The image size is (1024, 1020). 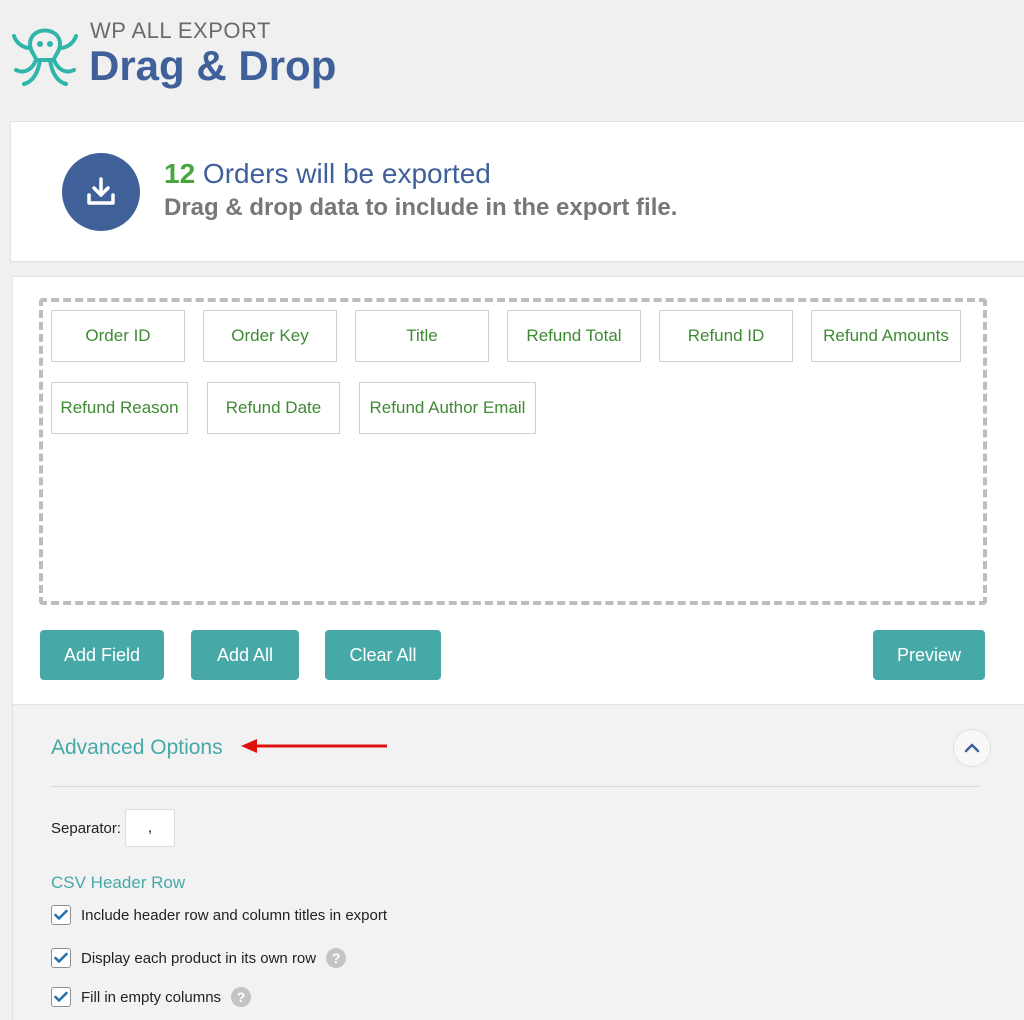 I want to click on advanced-options-title: Advanced Options, so click(x=137, y=748).